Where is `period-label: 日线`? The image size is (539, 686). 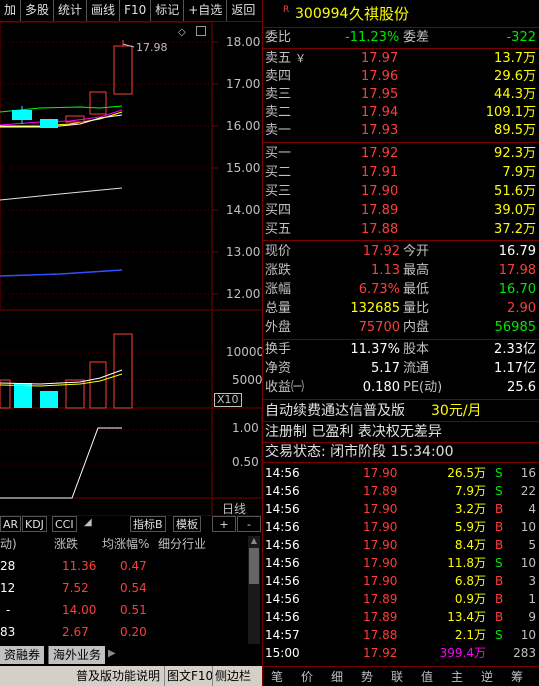 period-label: 日线 is located at coordinates (234, 508).